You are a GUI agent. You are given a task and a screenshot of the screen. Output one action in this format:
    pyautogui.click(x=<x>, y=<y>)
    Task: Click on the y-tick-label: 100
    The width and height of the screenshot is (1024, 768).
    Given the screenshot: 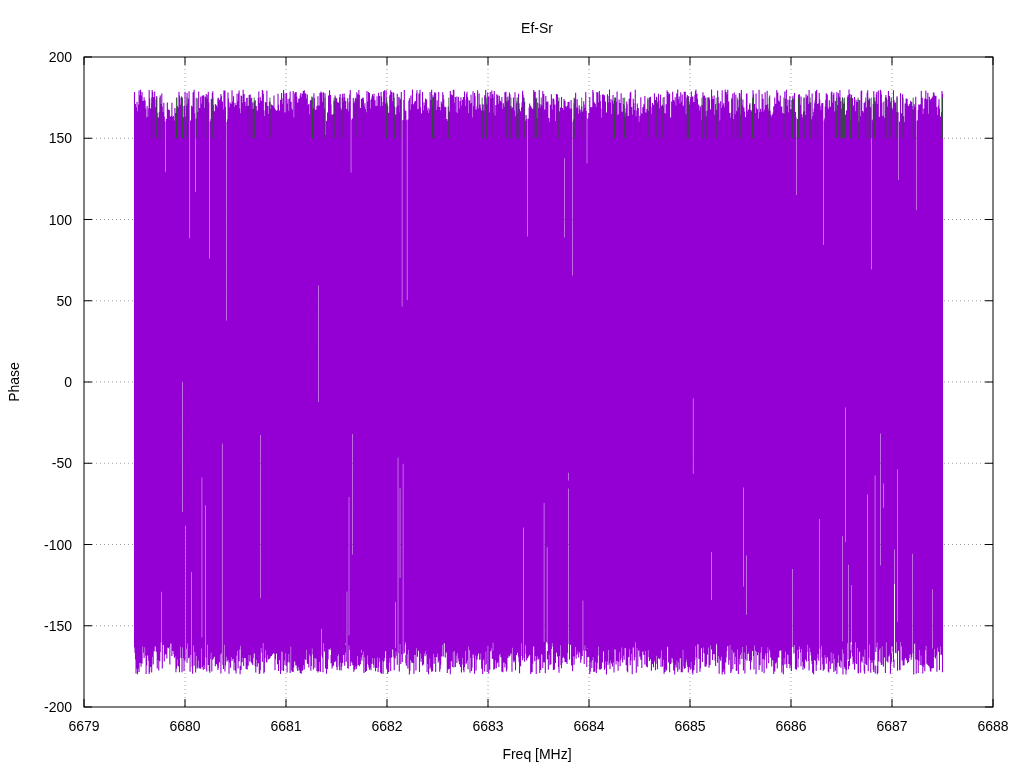 What is the action you would take?
    pyautogui.click(x=60, y=219)
    